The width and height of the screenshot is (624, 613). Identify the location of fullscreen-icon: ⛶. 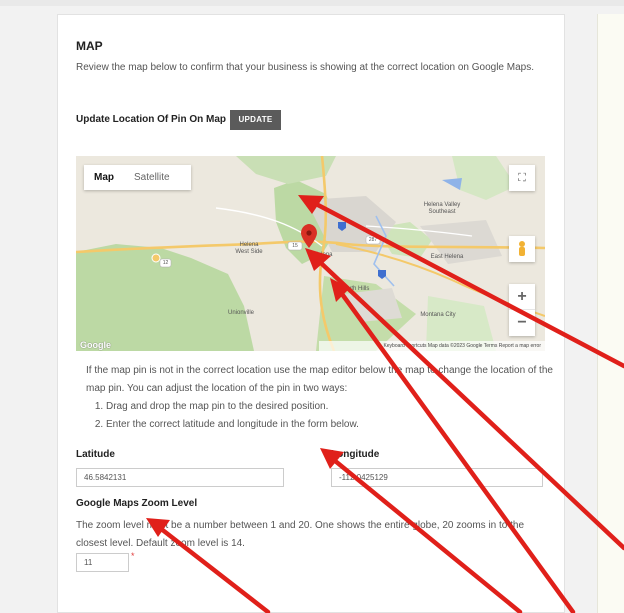
(522, 178).